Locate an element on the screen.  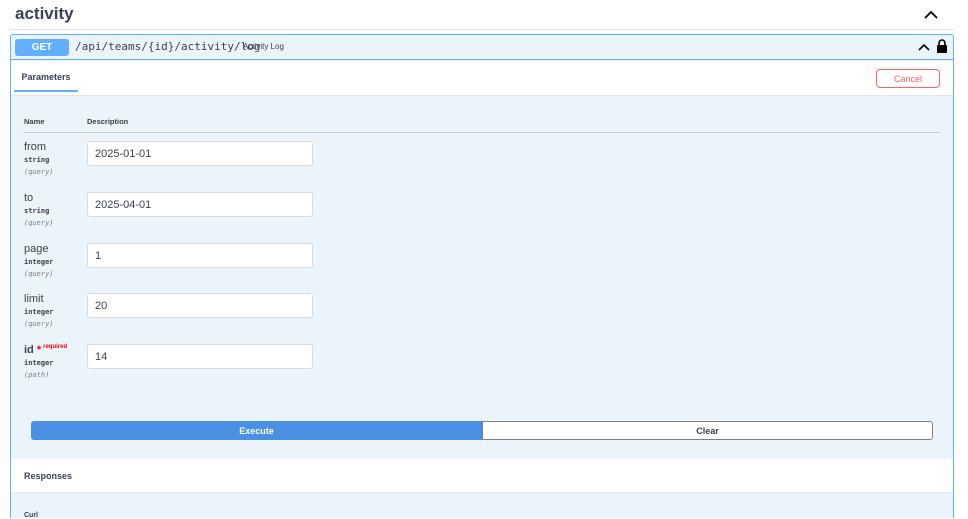
required-label: required is located at coordinates (55, 347).